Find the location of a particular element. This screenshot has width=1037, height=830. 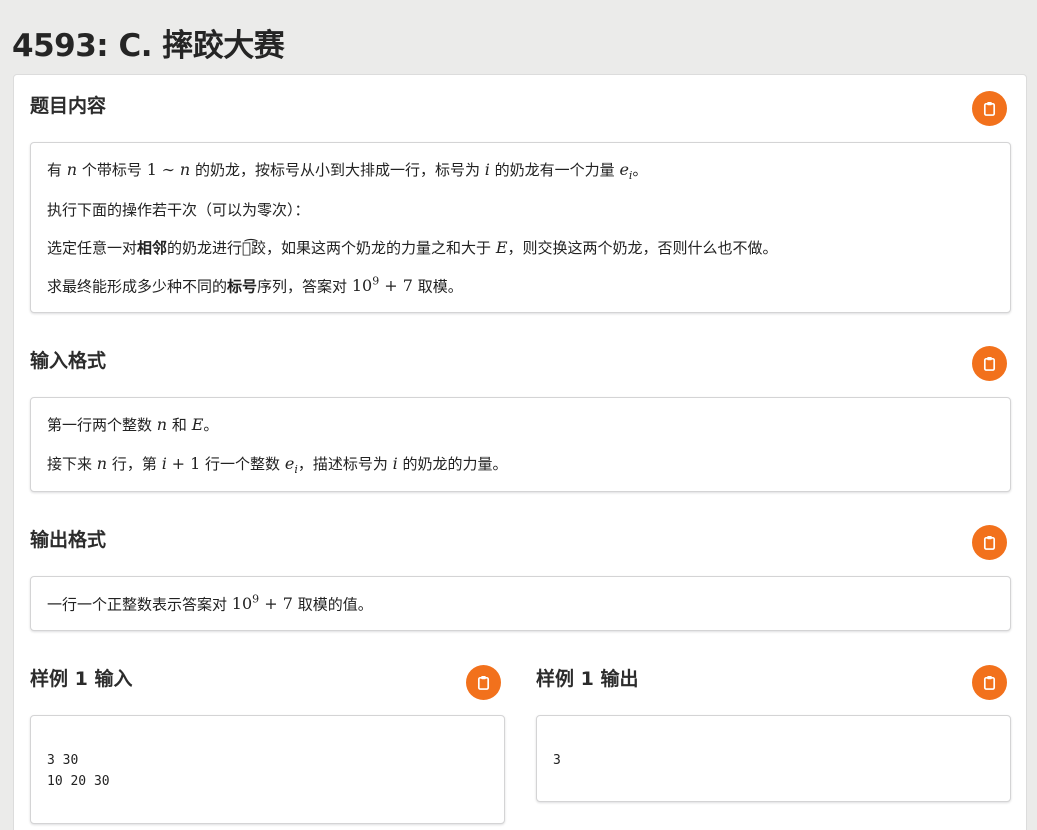

text: 个带标号 is located at coordinates (111, 170).